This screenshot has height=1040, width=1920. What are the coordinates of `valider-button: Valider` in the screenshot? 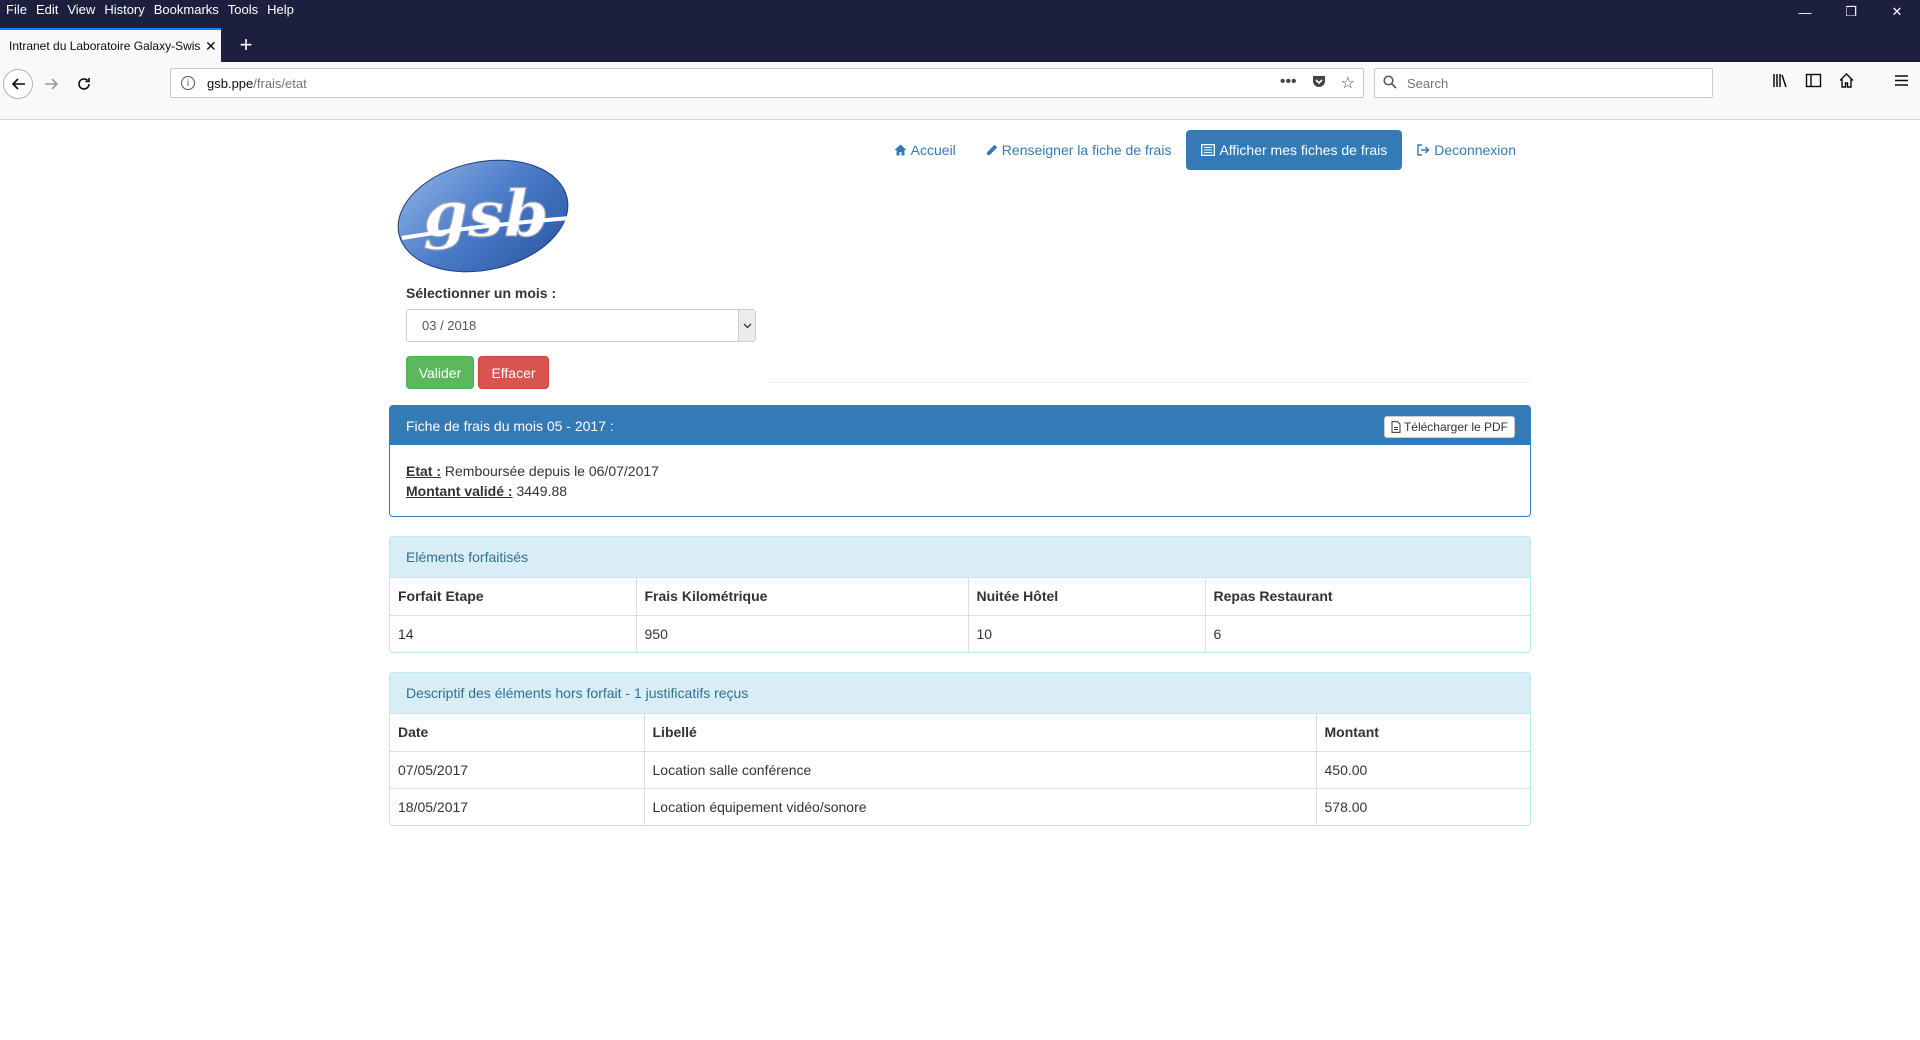 It's located at (440, 372).